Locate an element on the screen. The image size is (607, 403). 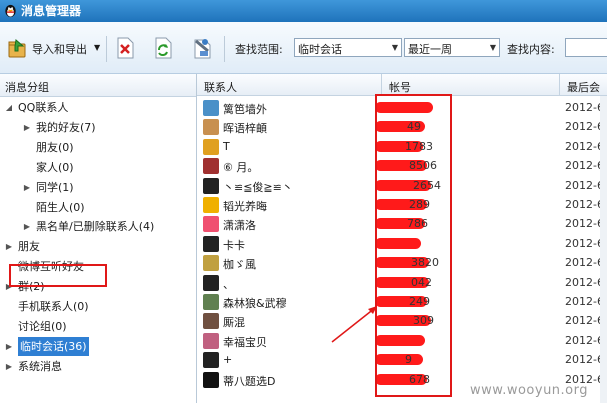
contact-name: 森林狼&武穆 is located at coordinates (255, 303).